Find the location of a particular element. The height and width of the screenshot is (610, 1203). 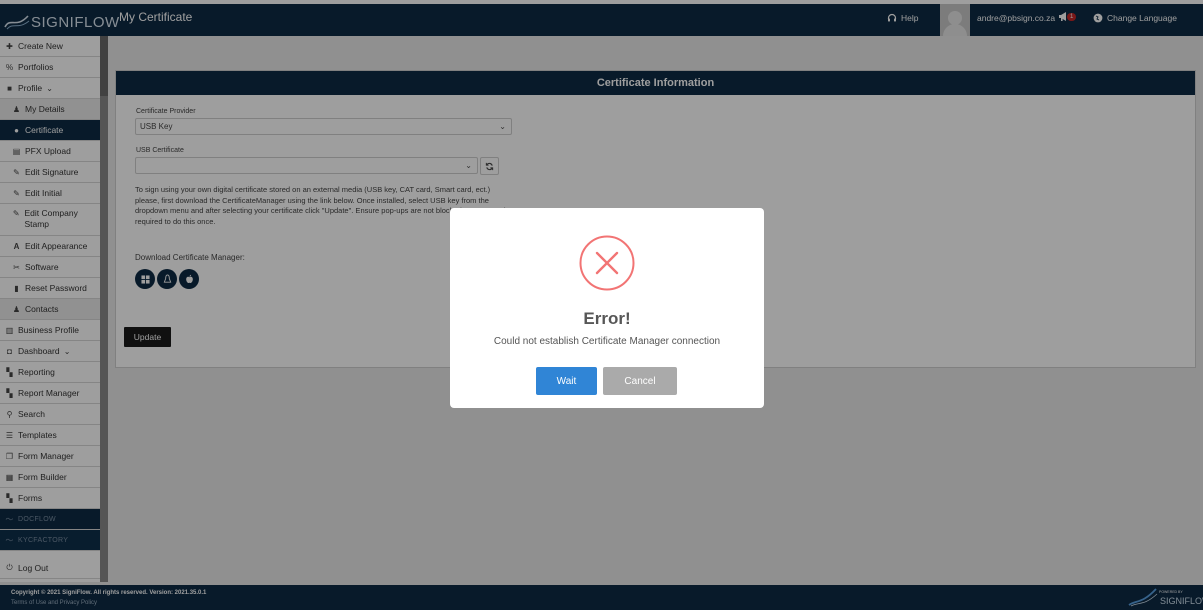

cancel-button: Cancel is located at coordinates (640, 381).